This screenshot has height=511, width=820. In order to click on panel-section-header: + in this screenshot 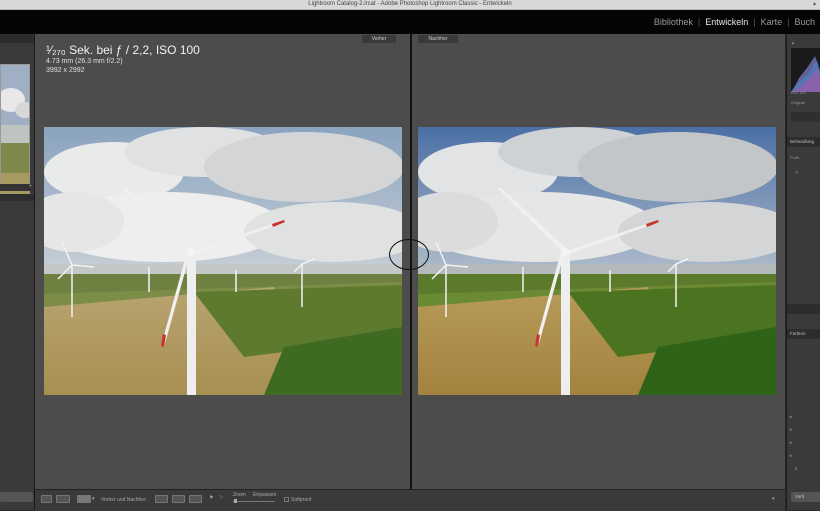, I will do `click(17, 187)`.